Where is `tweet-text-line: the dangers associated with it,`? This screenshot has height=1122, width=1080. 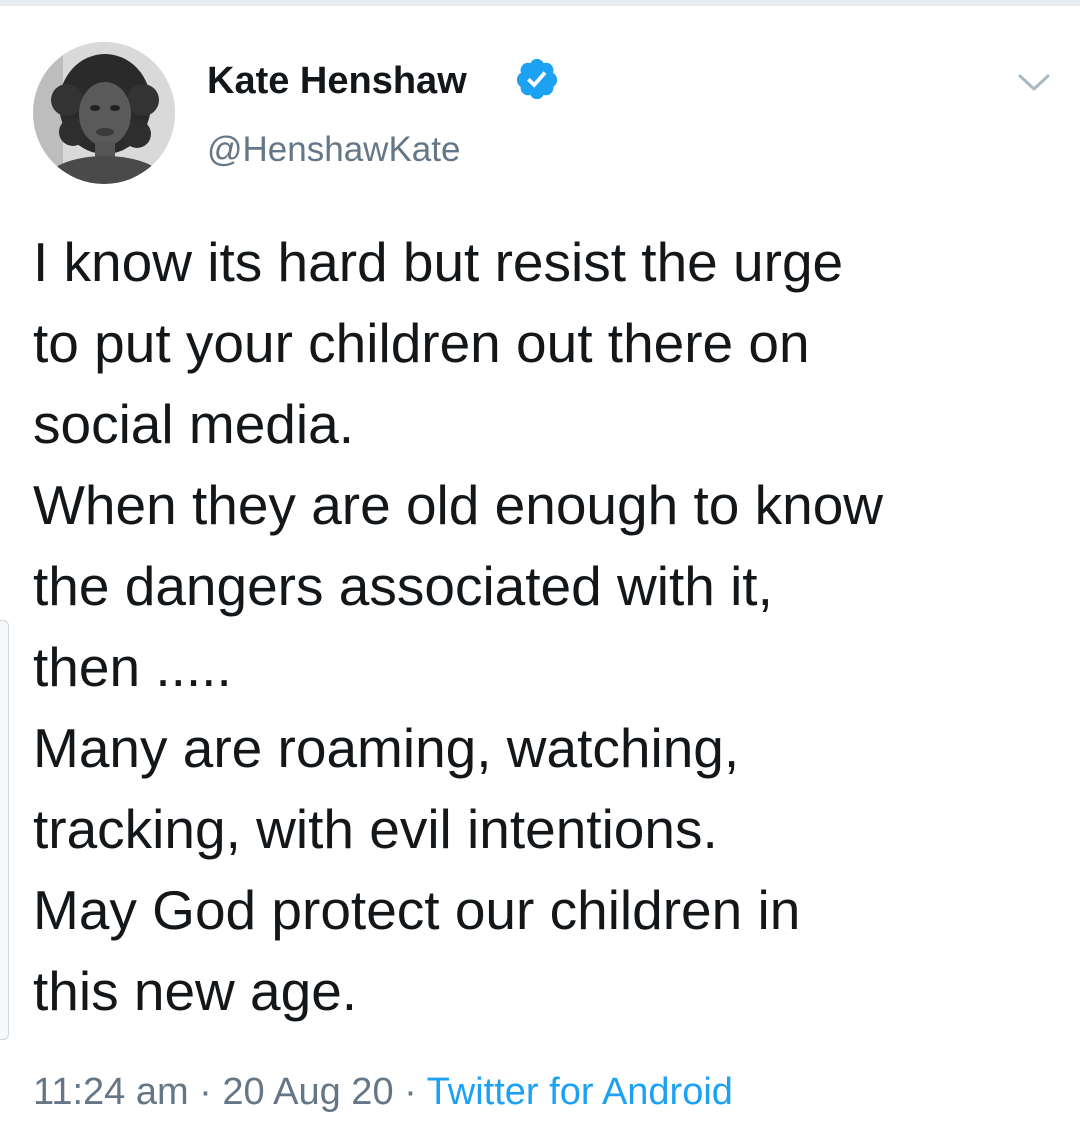 tweet-text-line: the dangers associated with it, is located at coordinates (403, 586).